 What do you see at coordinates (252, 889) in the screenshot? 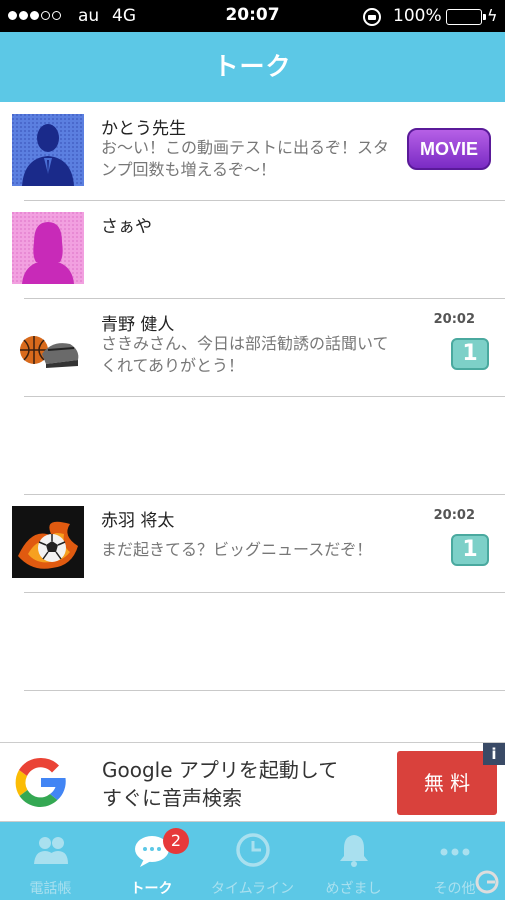
I see `tab-label: タイムライン` at bounding box center [252, 889].